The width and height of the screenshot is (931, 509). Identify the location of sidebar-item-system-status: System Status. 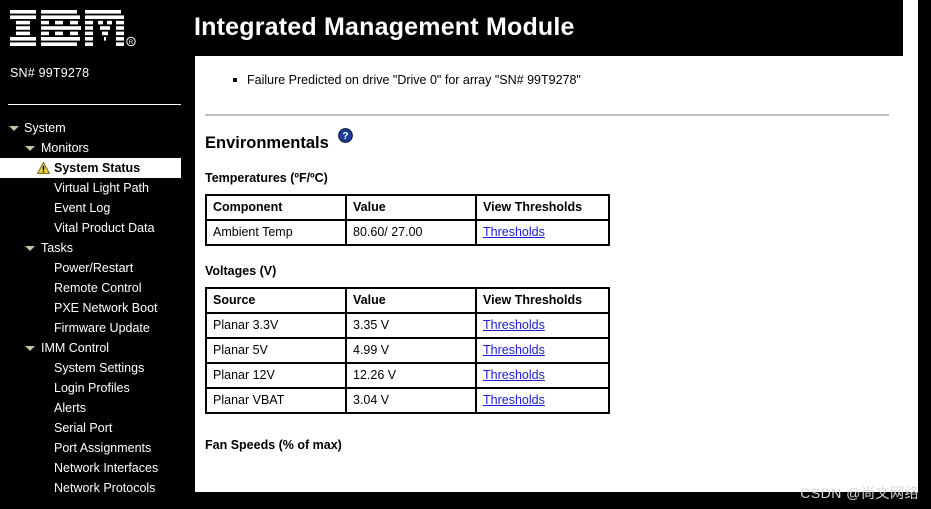
(90, 168).